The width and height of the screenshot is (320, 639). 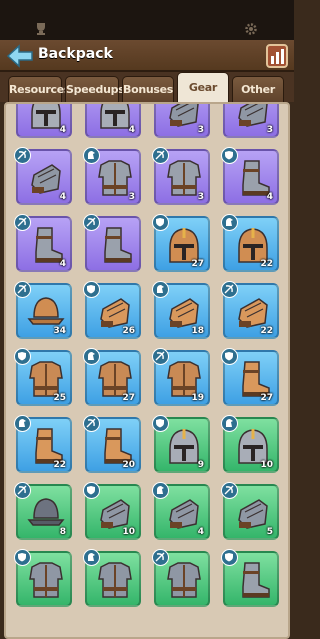 I want to click on gear-item: 25, so click(x=43, y=377).